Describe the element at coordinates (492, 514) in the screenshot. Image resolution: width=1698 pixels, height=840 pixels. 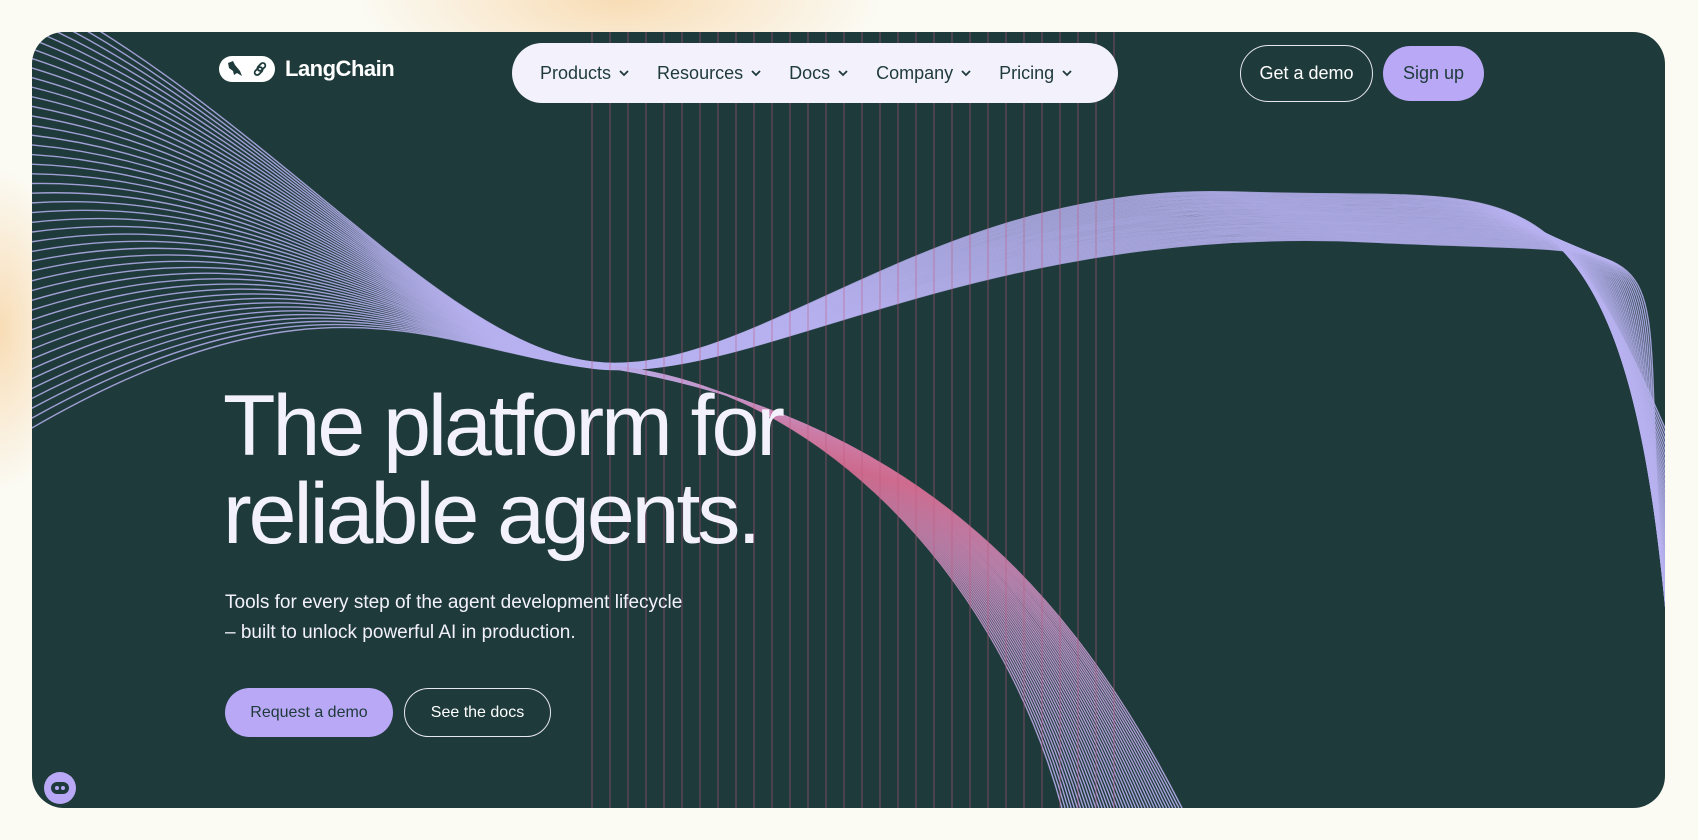
I see `headline-line-2: reliable agents.` at that location.